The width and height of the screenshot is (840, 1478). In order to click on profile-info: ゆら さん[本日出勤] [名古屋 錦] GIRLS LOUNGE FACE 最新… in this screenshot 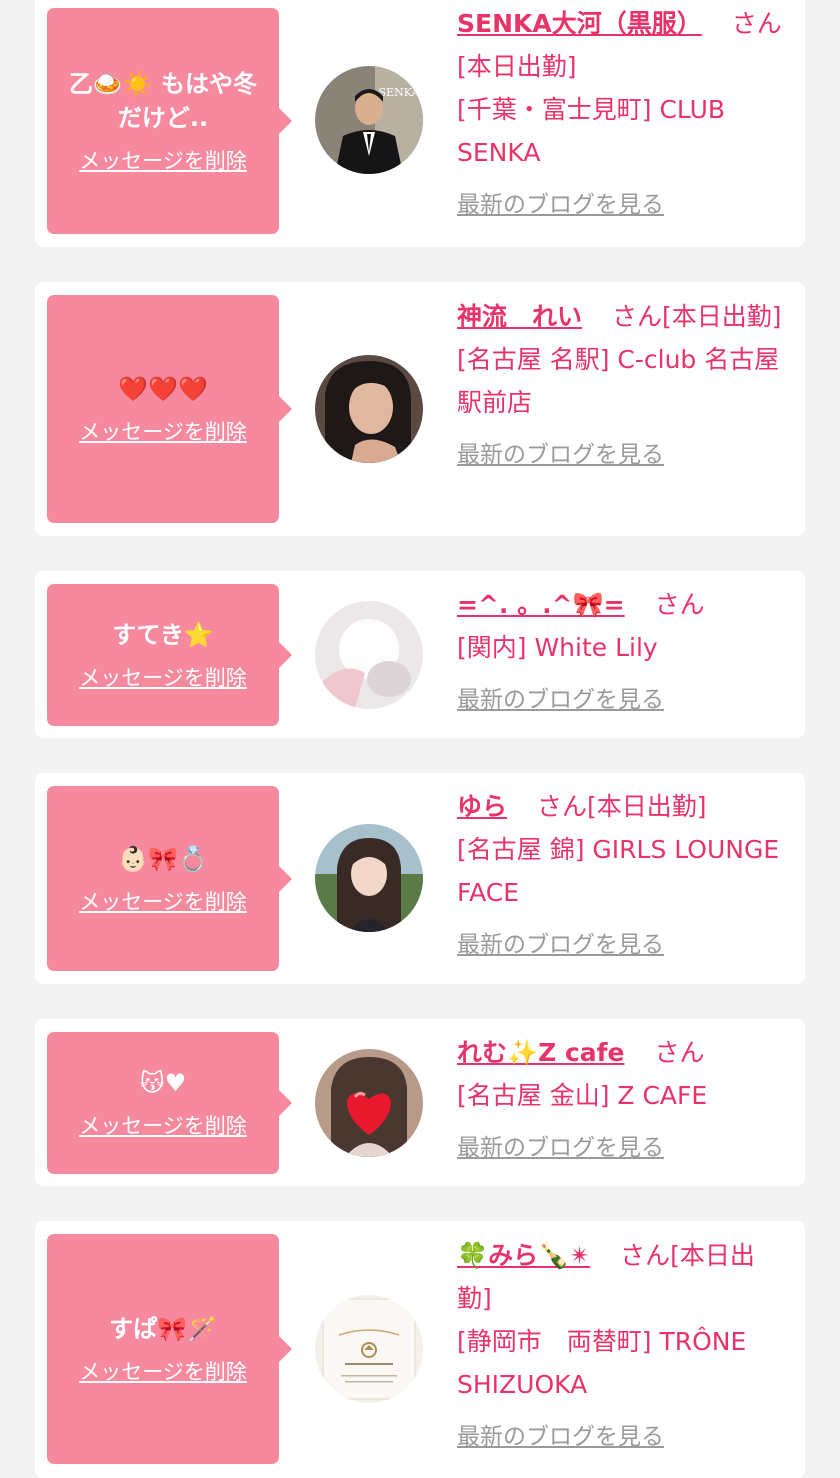, I will do `click(622, 876)`.